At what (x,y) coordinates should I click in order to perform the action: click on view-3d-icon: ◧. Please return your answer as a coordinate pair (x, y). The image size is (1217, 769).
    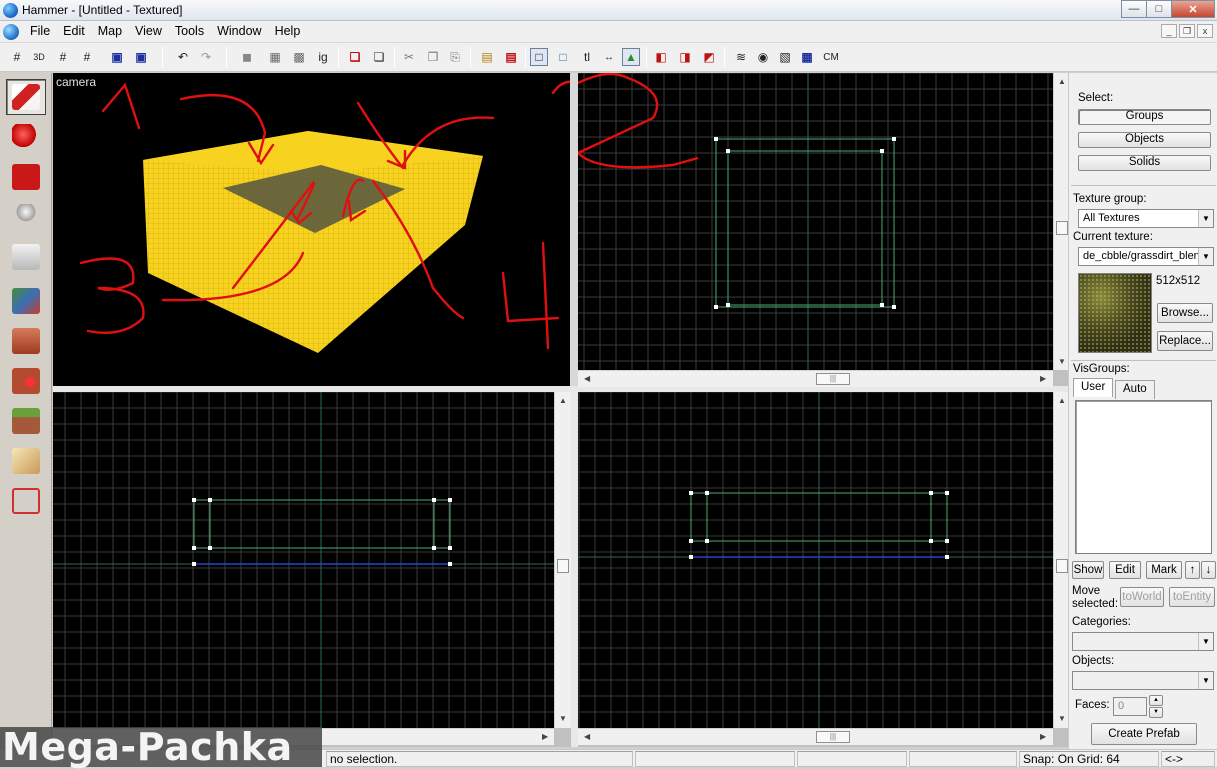
    Looking at the image, I should click on (661, 57).